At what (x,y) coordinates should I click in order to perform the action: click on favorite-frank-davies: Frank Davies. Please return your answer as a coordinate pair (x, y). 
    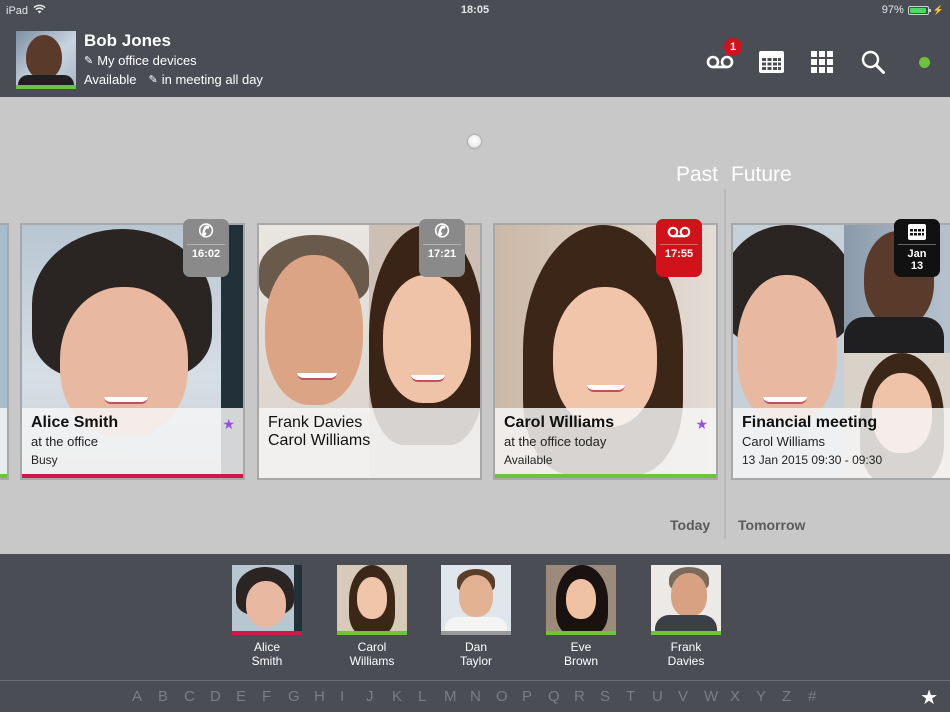
    Looking at the image, I should click on (686, 616).